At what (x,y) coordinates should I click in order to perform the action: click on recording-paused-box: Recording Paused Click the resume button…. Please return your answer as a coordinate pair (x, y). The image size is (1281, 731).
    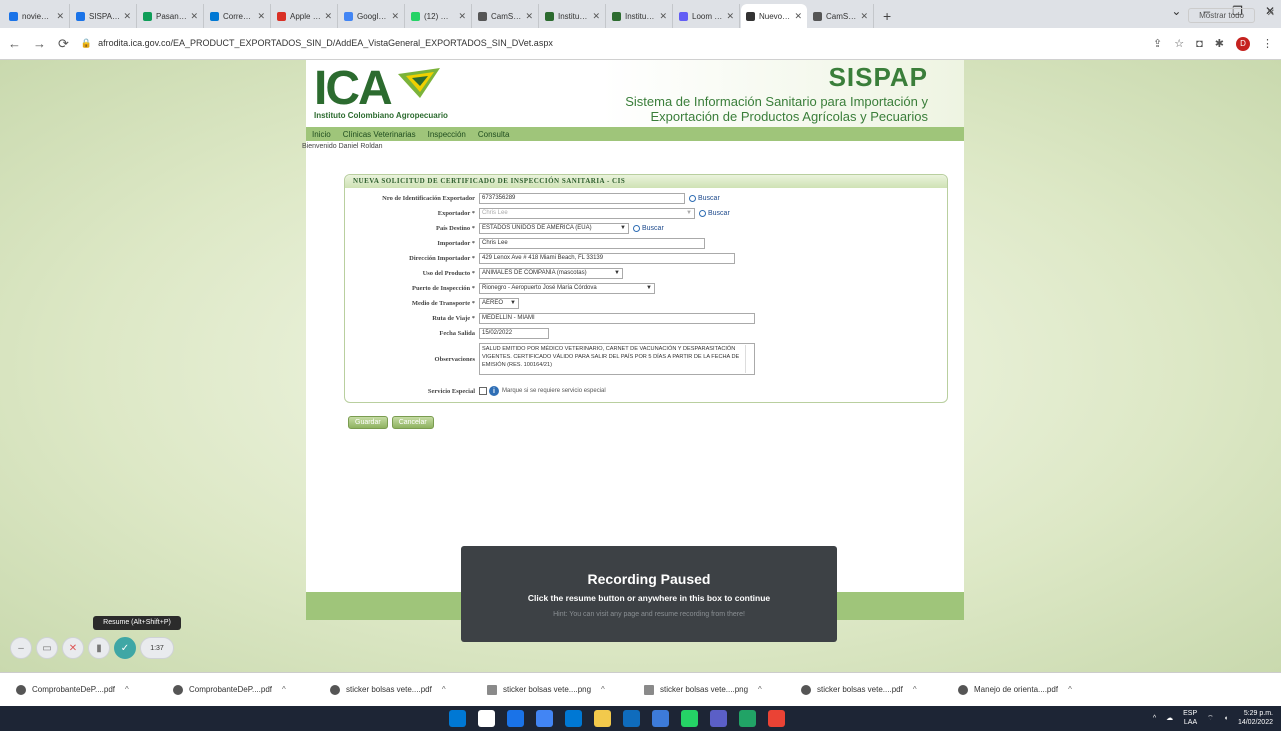
    Looking at the image, I should click on (649, 594).